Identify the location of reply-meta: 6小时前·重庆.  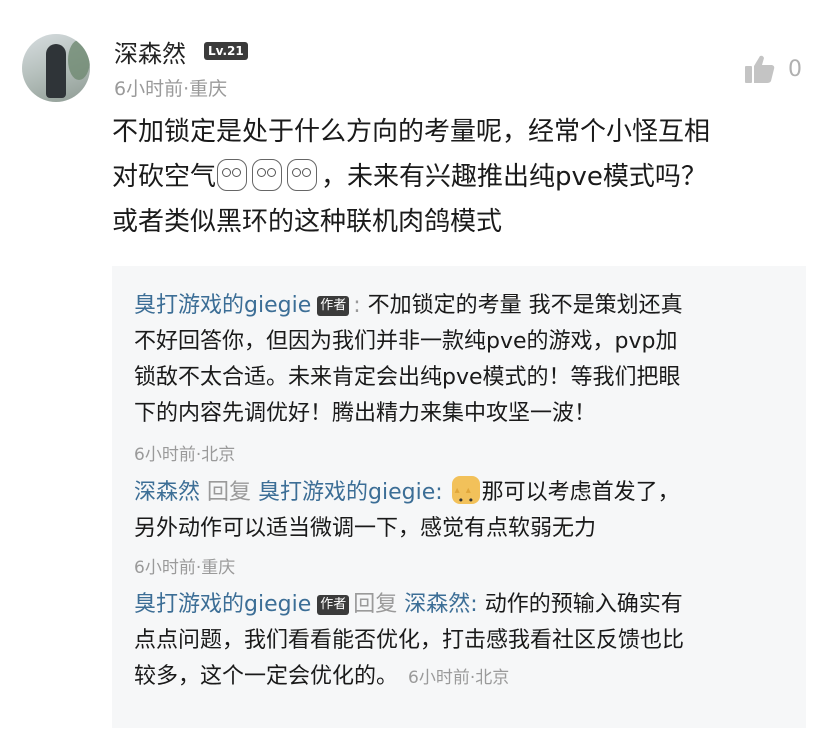
(185, 568).